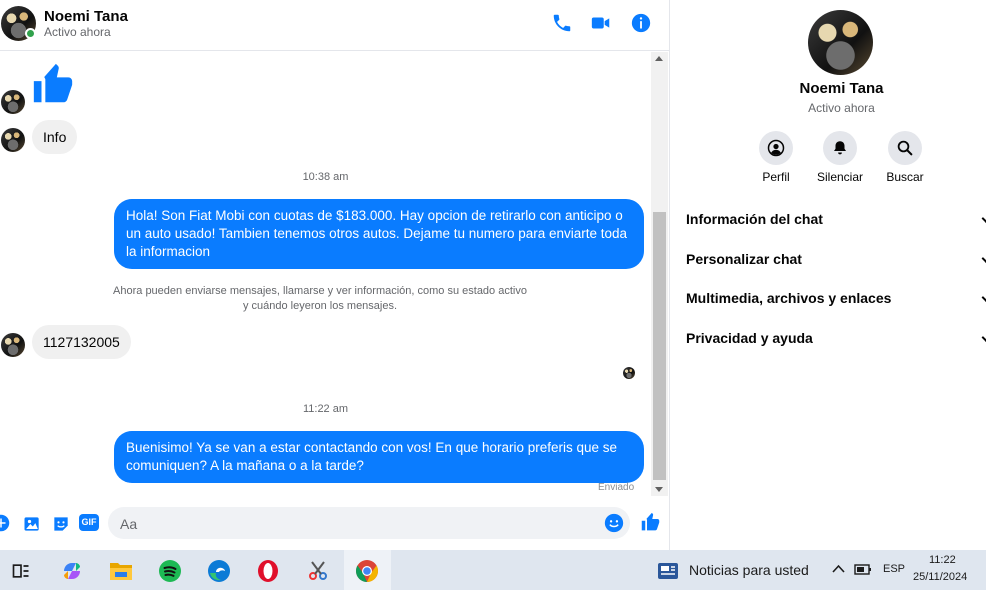 This screenshot has height=590, width=986. What do you see at coordinates (369, 523) in the screenshot?
I see `message-input: Aa` at bounding box center [369, 523].